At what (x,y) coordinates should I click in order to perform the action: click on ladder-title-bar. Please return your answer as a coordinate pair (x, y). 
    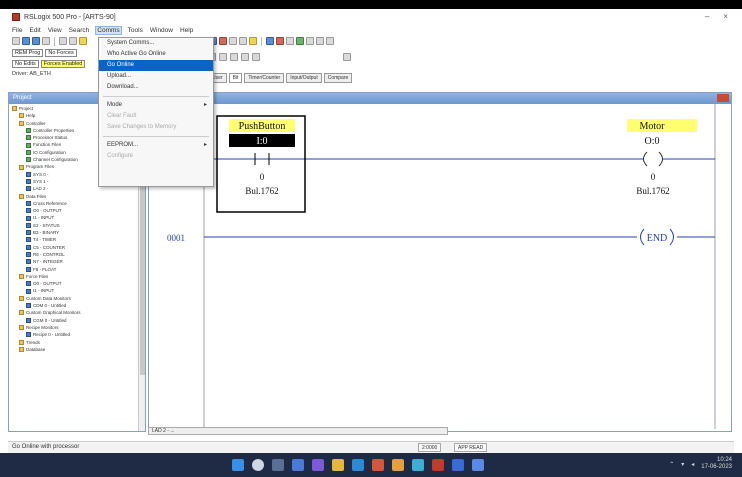
    Looking at the image, I should click on (440, 98).